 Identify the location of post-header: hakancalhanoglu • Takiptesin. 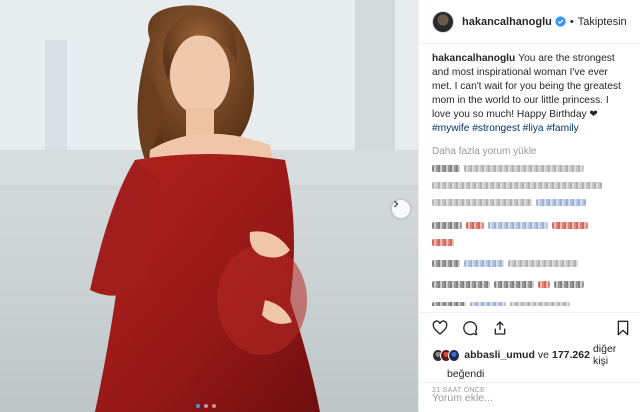
(529, 22).